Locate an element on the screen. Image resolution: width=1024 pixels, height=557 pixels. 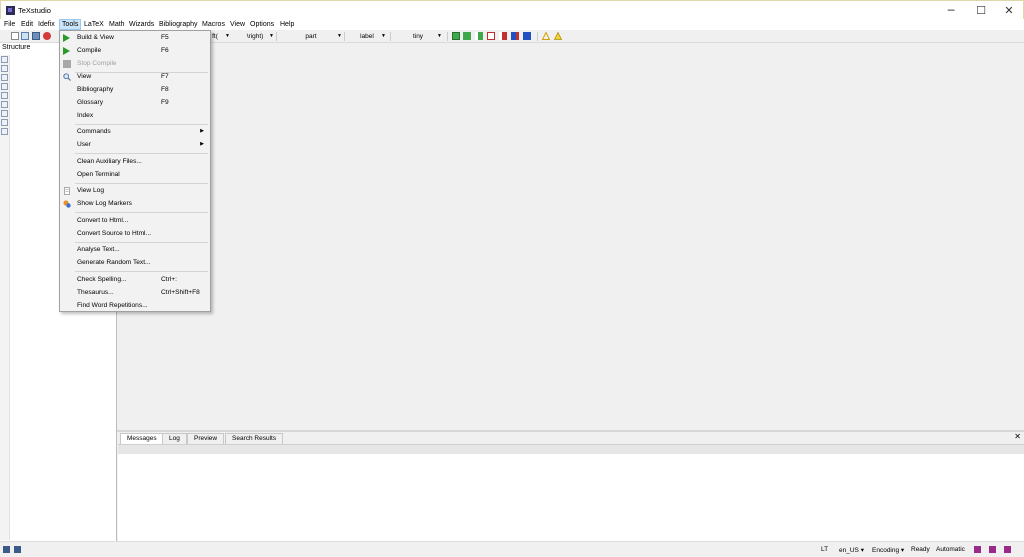
menu-tools: Tools is located at coordinates (70, 24).